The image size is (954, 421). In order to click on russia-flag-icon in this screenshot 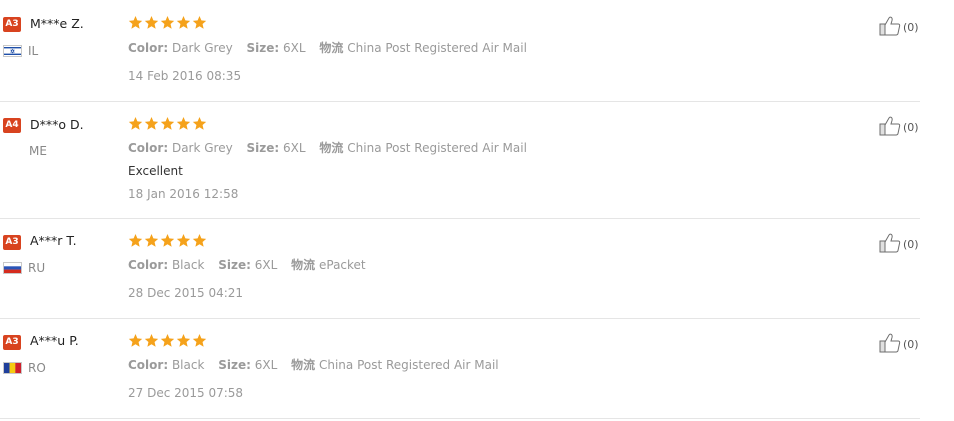, I will do `click(12, 268)`.